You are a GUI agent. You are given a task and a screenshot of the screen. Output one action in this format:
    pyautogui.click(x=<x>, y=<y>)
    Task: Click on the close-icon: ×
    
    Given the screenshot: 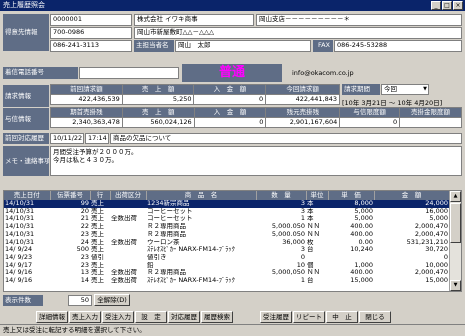 What is the action you would take?
    pyautogui.click(x=458, y=5)
    